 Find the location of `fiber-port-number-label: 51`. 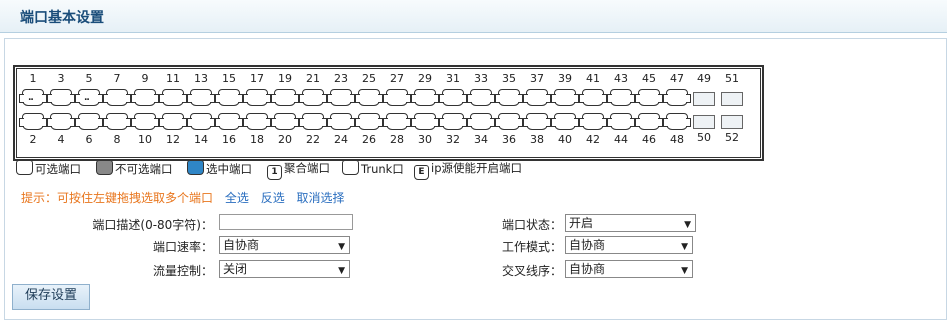

fiber-port-number-label: 51 is located at coordinates (732, 78).